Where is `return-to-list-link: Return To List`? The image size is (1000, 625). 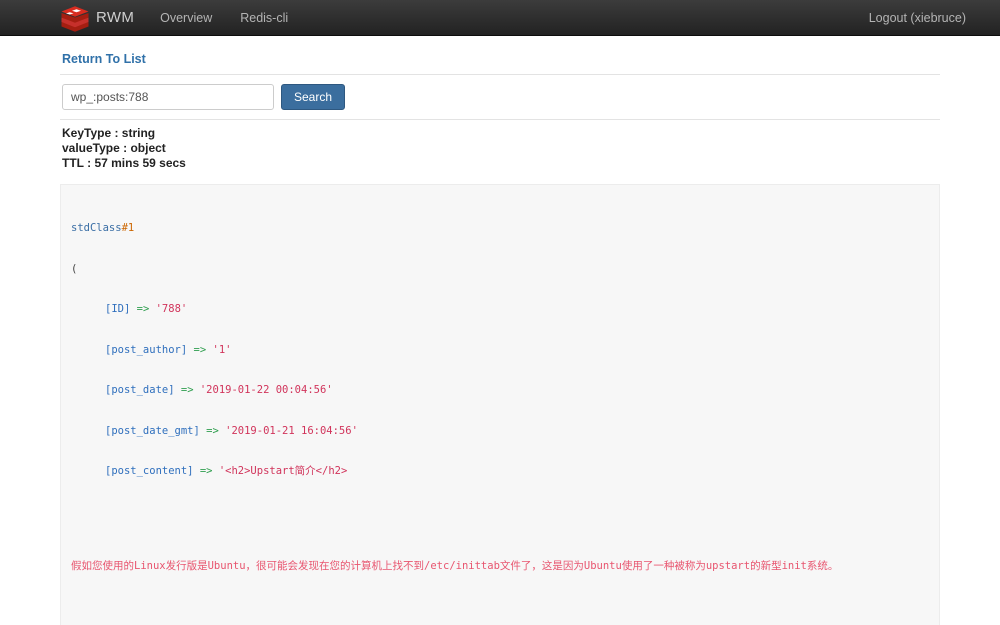 return-to-list-link: Return To List is located at coordinates (104, 59).